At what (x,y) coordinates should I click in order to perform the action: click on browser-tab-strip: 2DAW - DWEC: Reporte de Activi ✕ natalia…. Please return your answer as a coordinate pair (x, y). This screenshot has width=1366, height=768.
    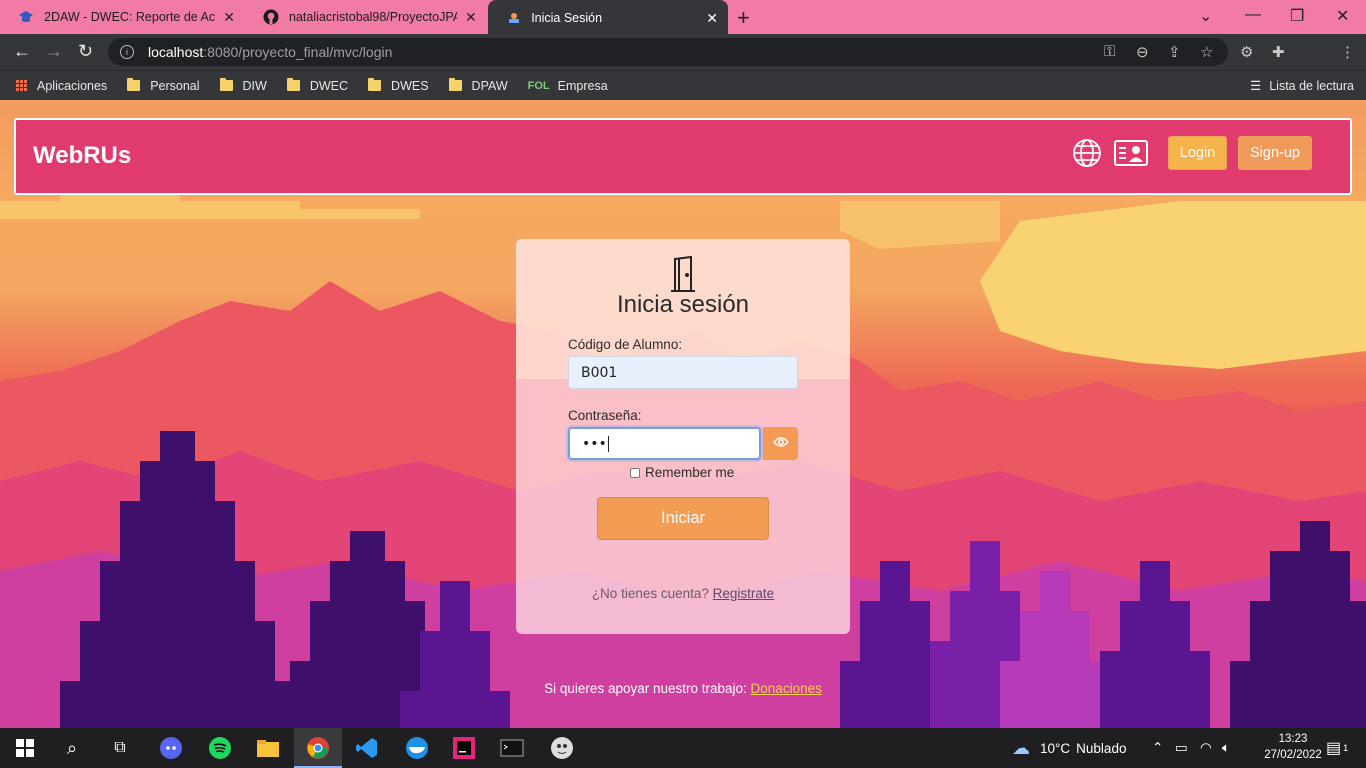
    Looking at the image, I should click on (683, 18).